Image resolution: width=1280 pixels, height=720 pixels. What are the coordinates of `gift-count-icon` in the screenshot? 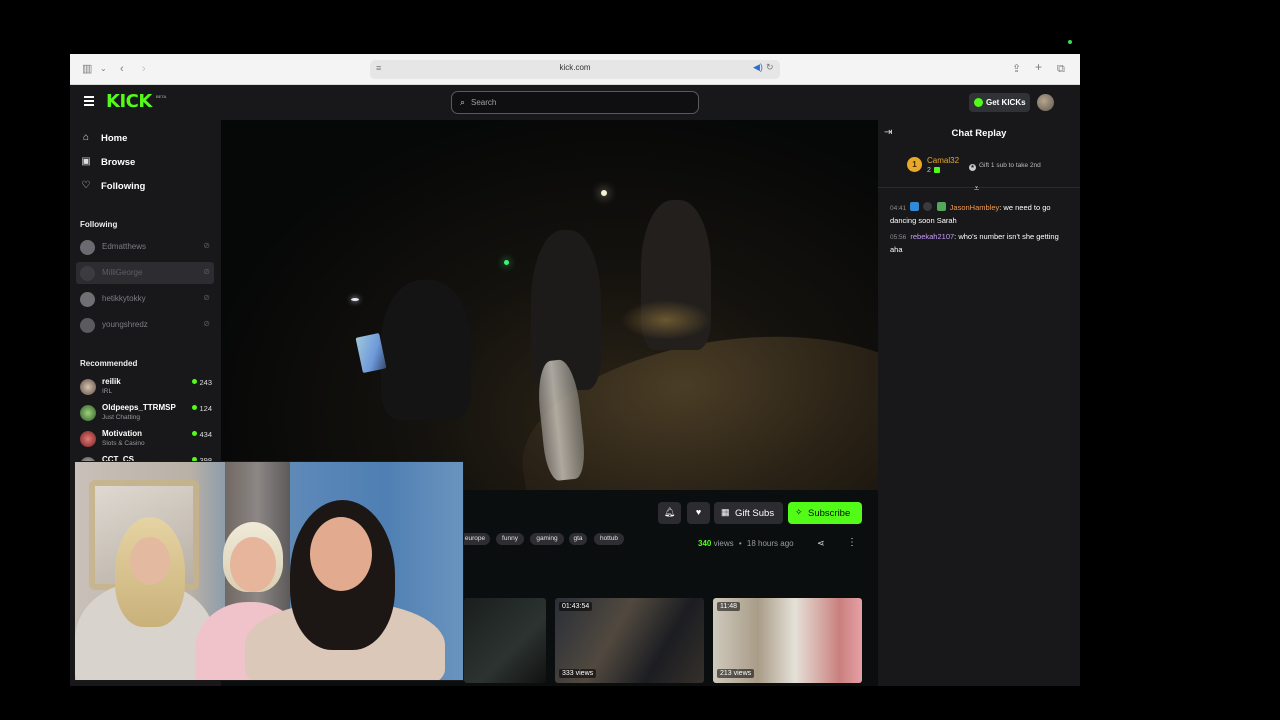 It's located at (936, 170).